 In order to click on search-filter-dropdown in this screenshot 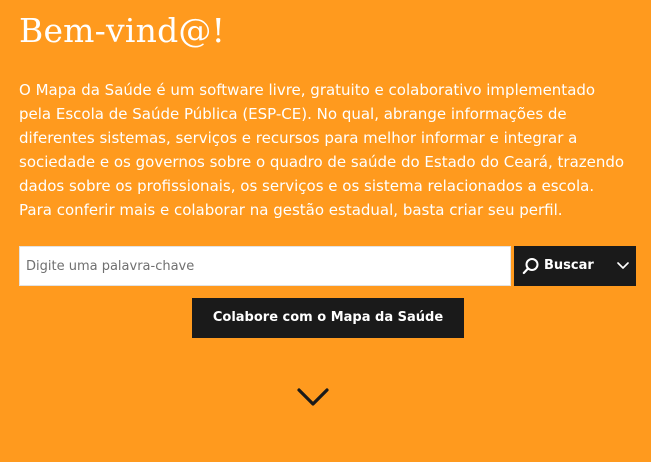, I will do `click(622, 266)`.